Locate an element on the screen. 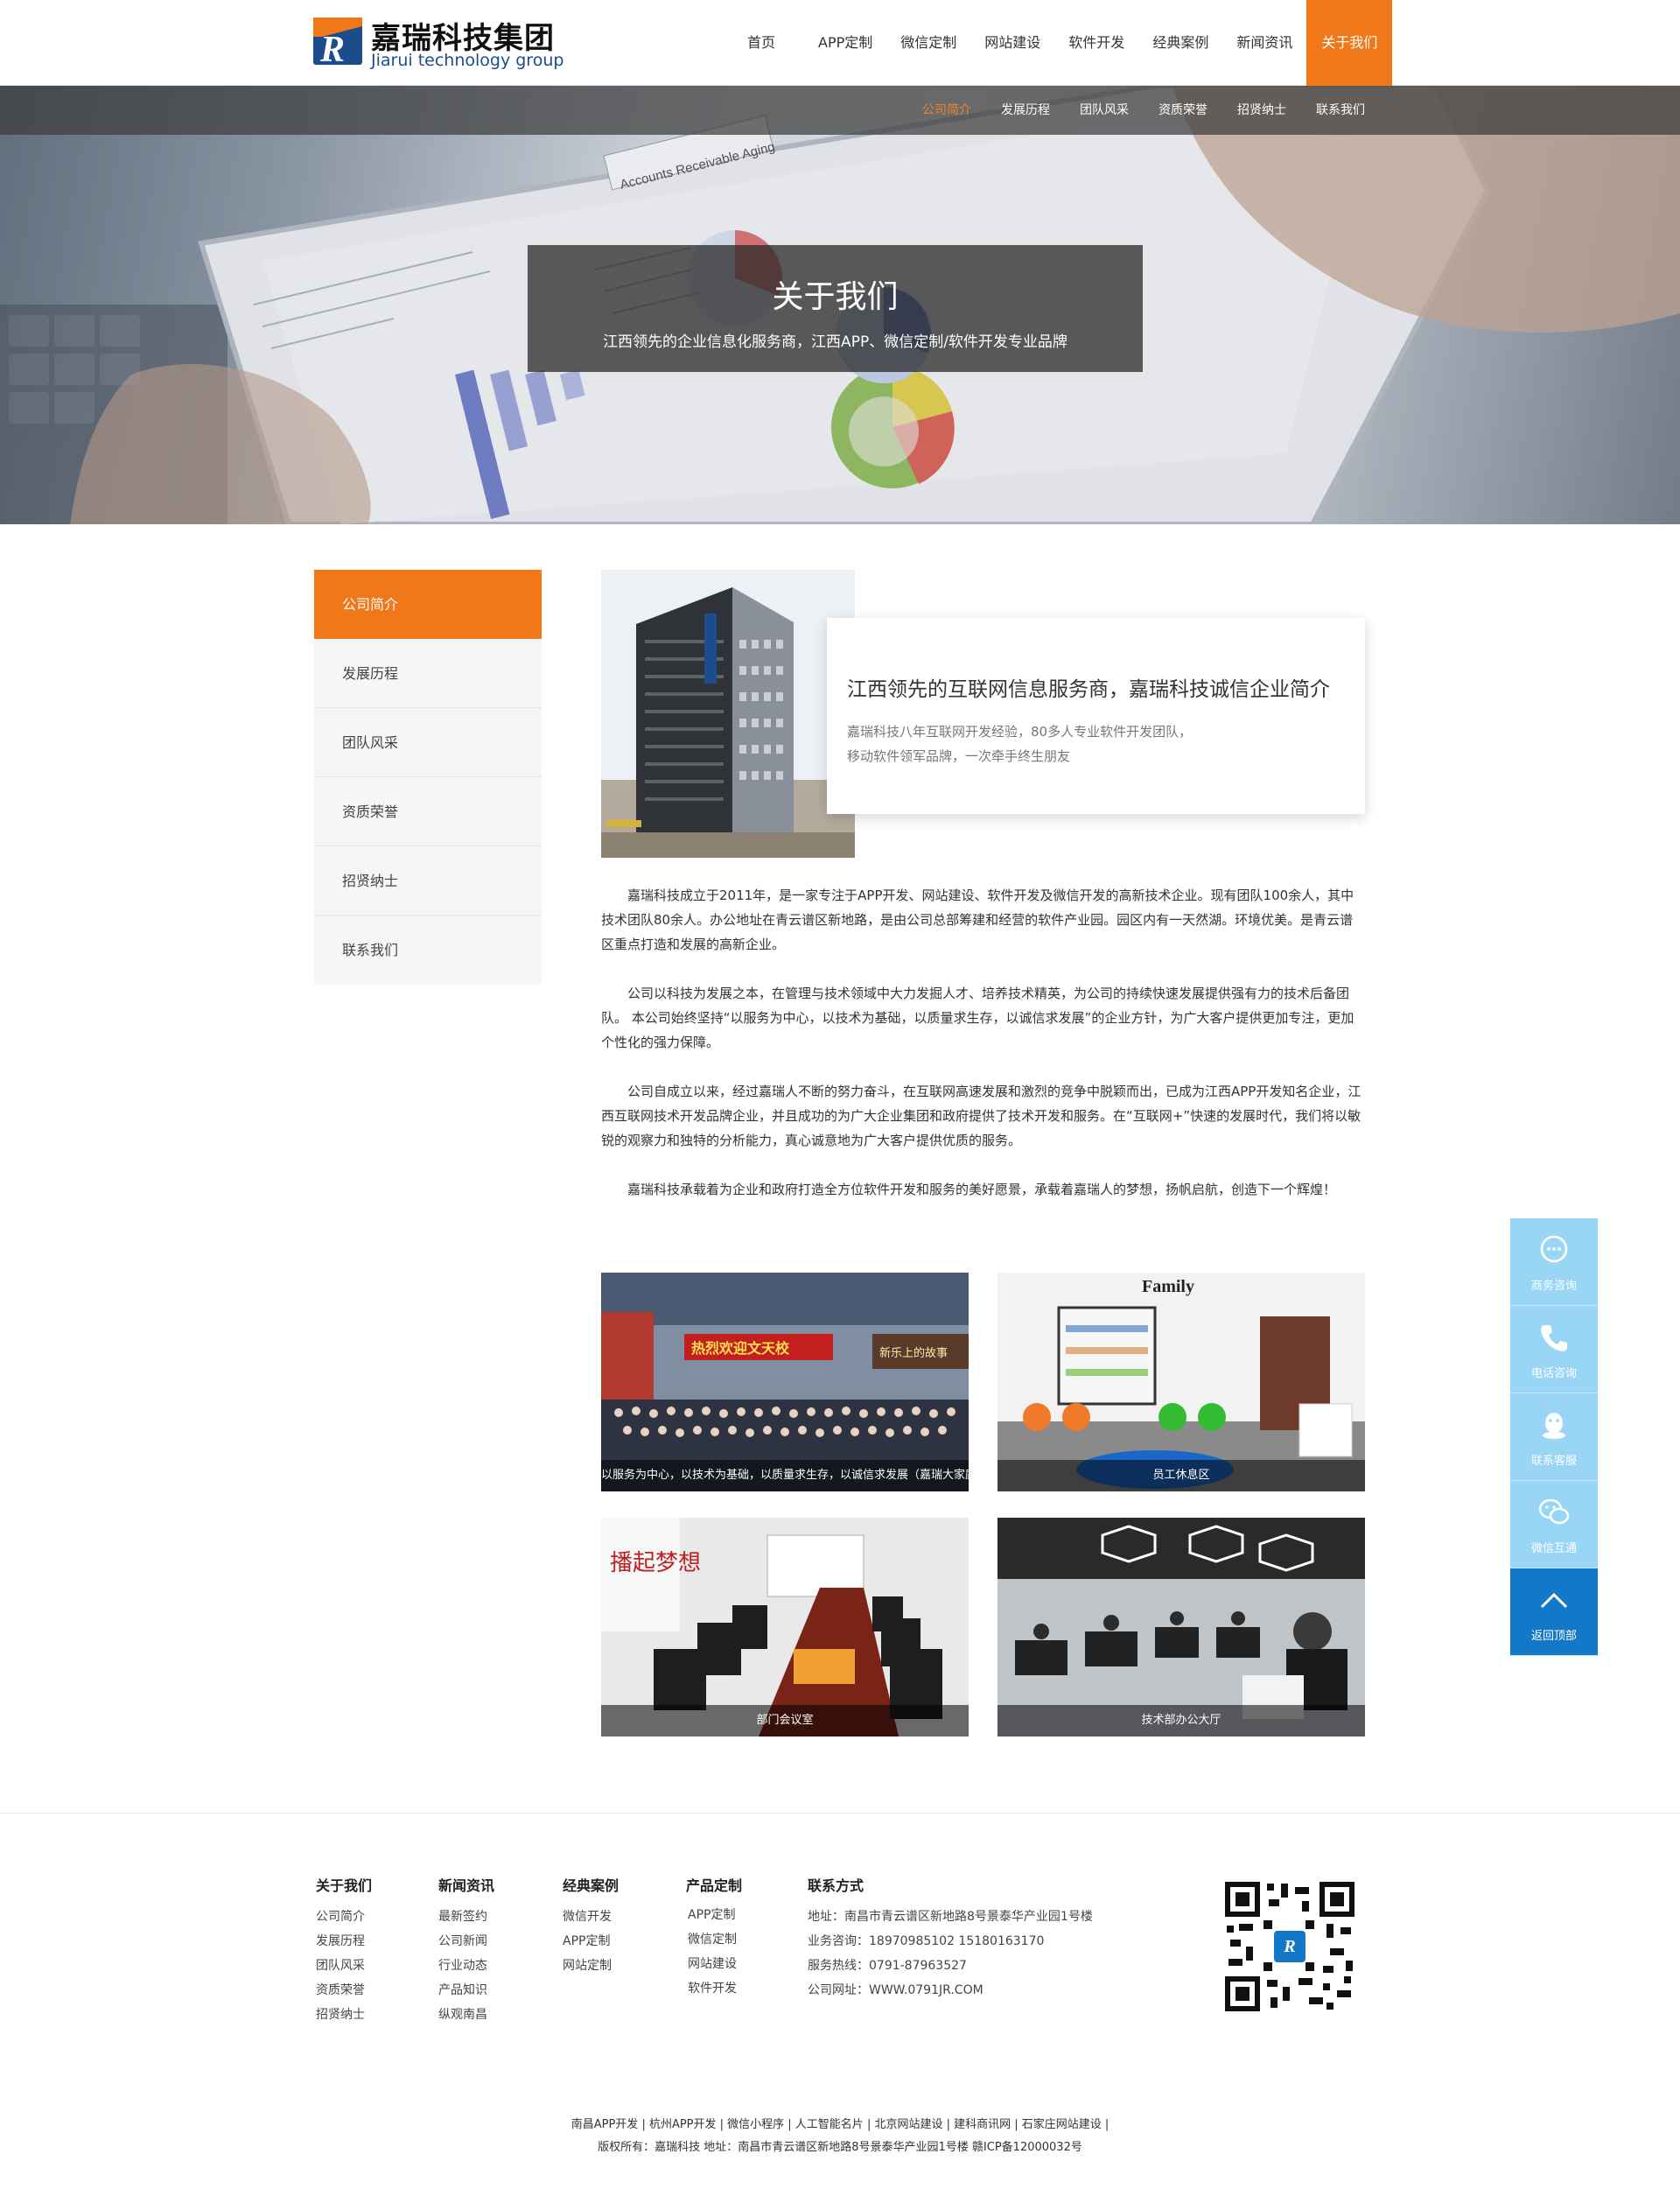 Image resolution: width=1680 pixels, height=2189 pixels. phone-icon is located at coordinates (1554, 1338).